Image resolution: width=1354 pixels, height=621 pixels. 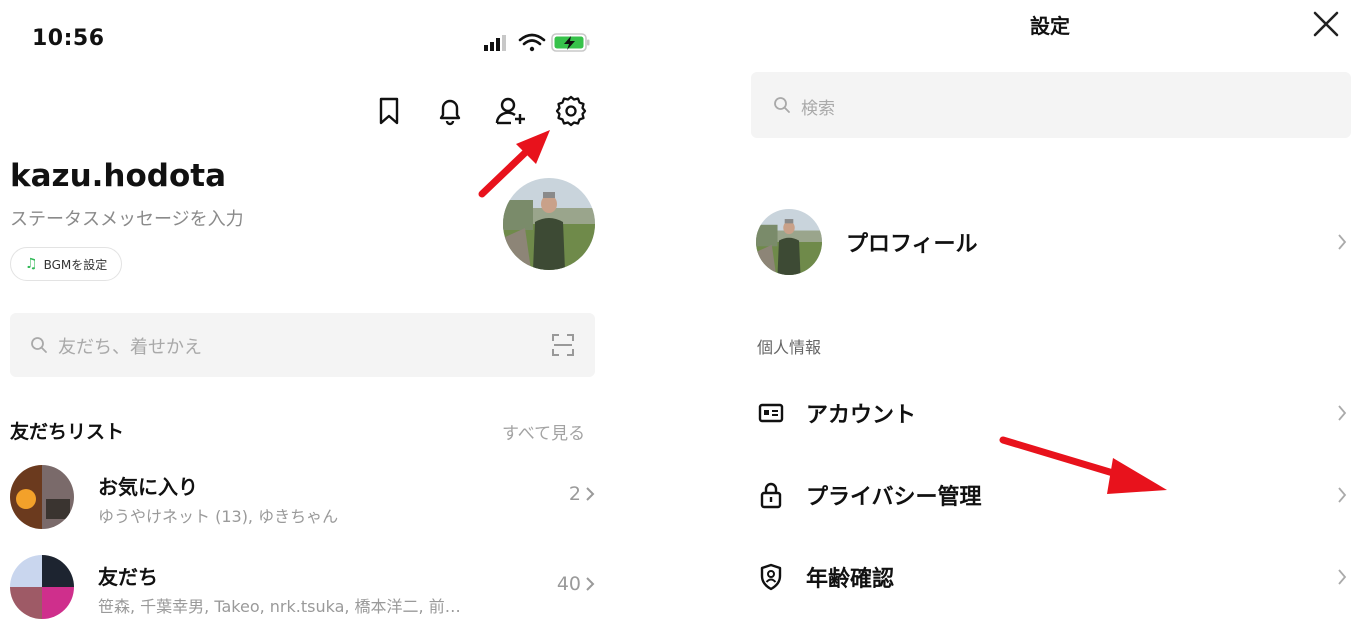 What do you see at coordinates (771, 413) in the screenshot?
I see `id-card-icon` at bounding box center [771, 413].